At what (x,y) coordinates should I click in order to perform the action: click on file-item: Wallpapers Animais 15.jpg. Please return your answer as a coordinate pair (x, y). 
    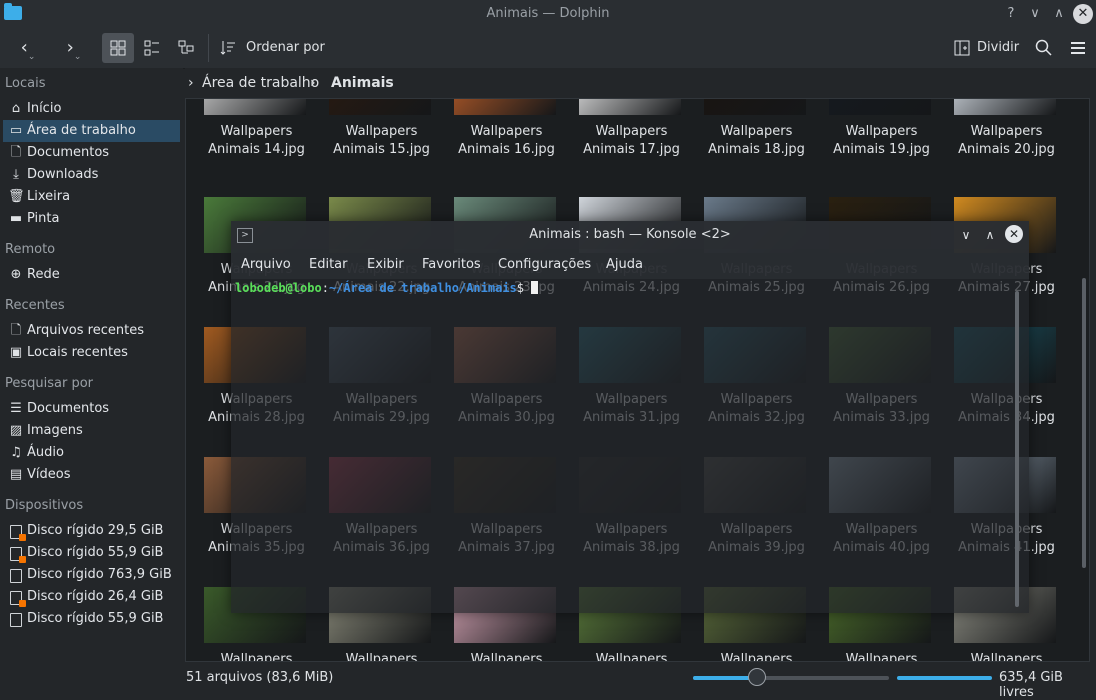
    Looking at the image, I should click on (379, 139).